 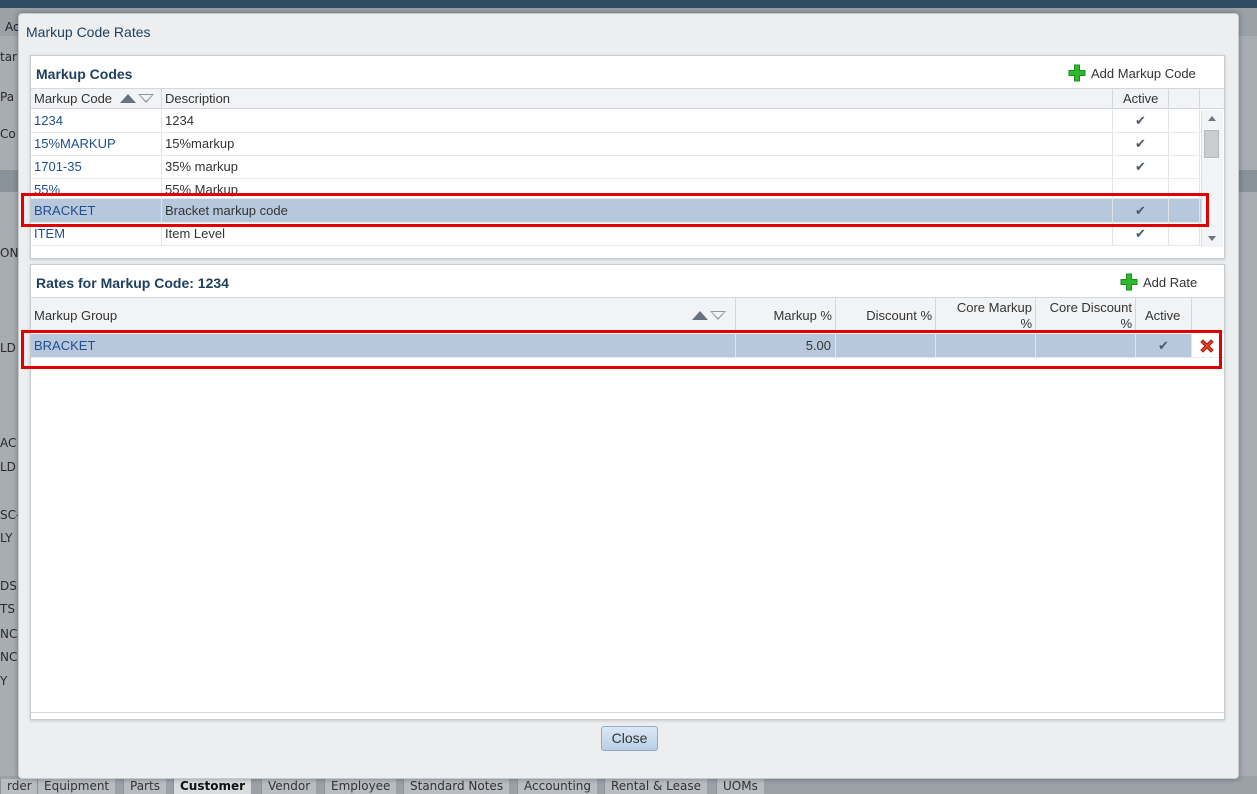 What do you see at coordinates (1086, 345) in the screenshot?
I see `core-discount-cell` at bounding box center [1086, 345].